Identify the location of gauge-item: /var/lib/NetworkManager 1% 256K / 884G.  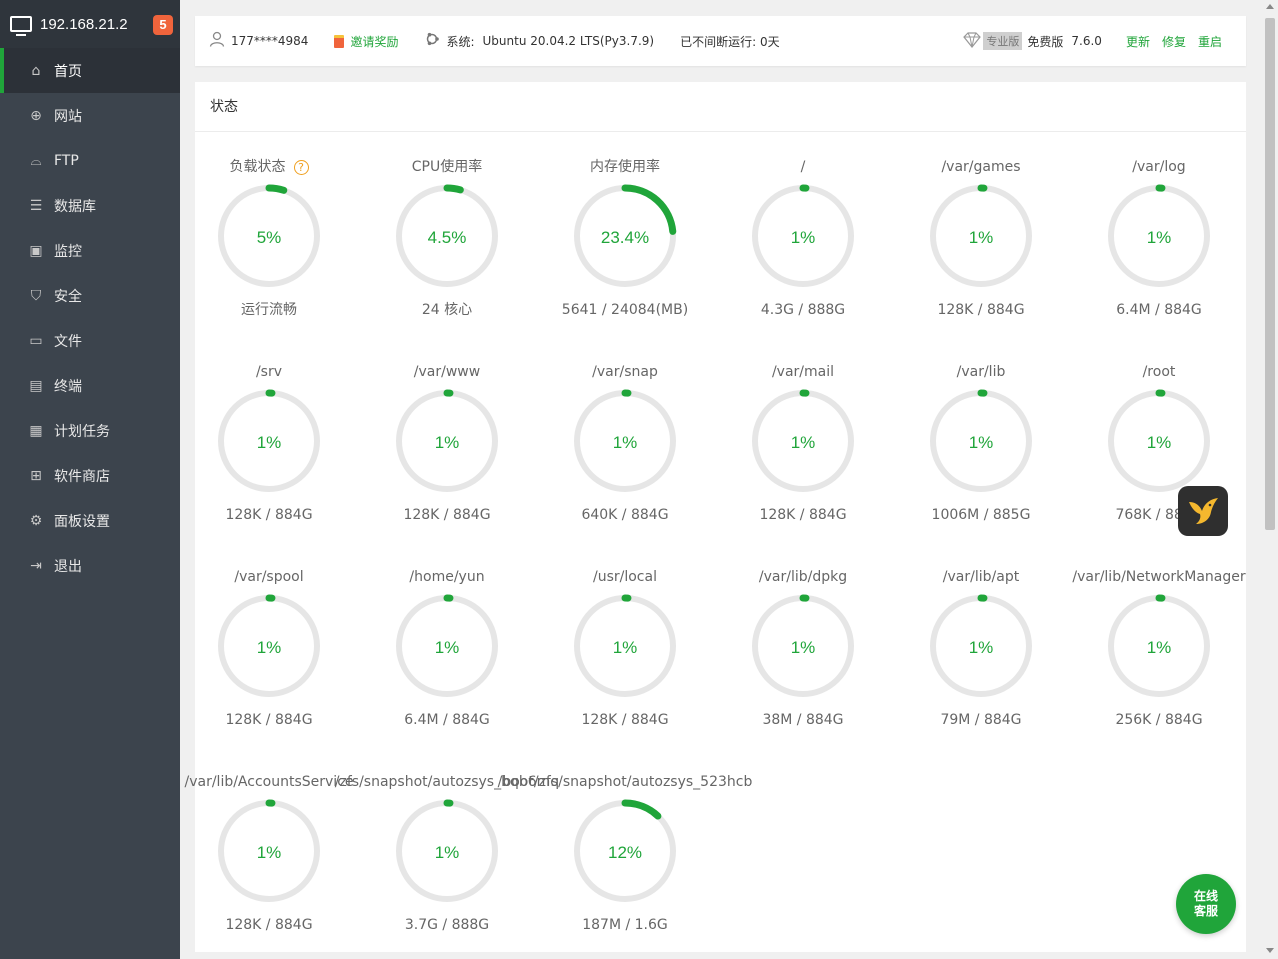
(1159, 649).